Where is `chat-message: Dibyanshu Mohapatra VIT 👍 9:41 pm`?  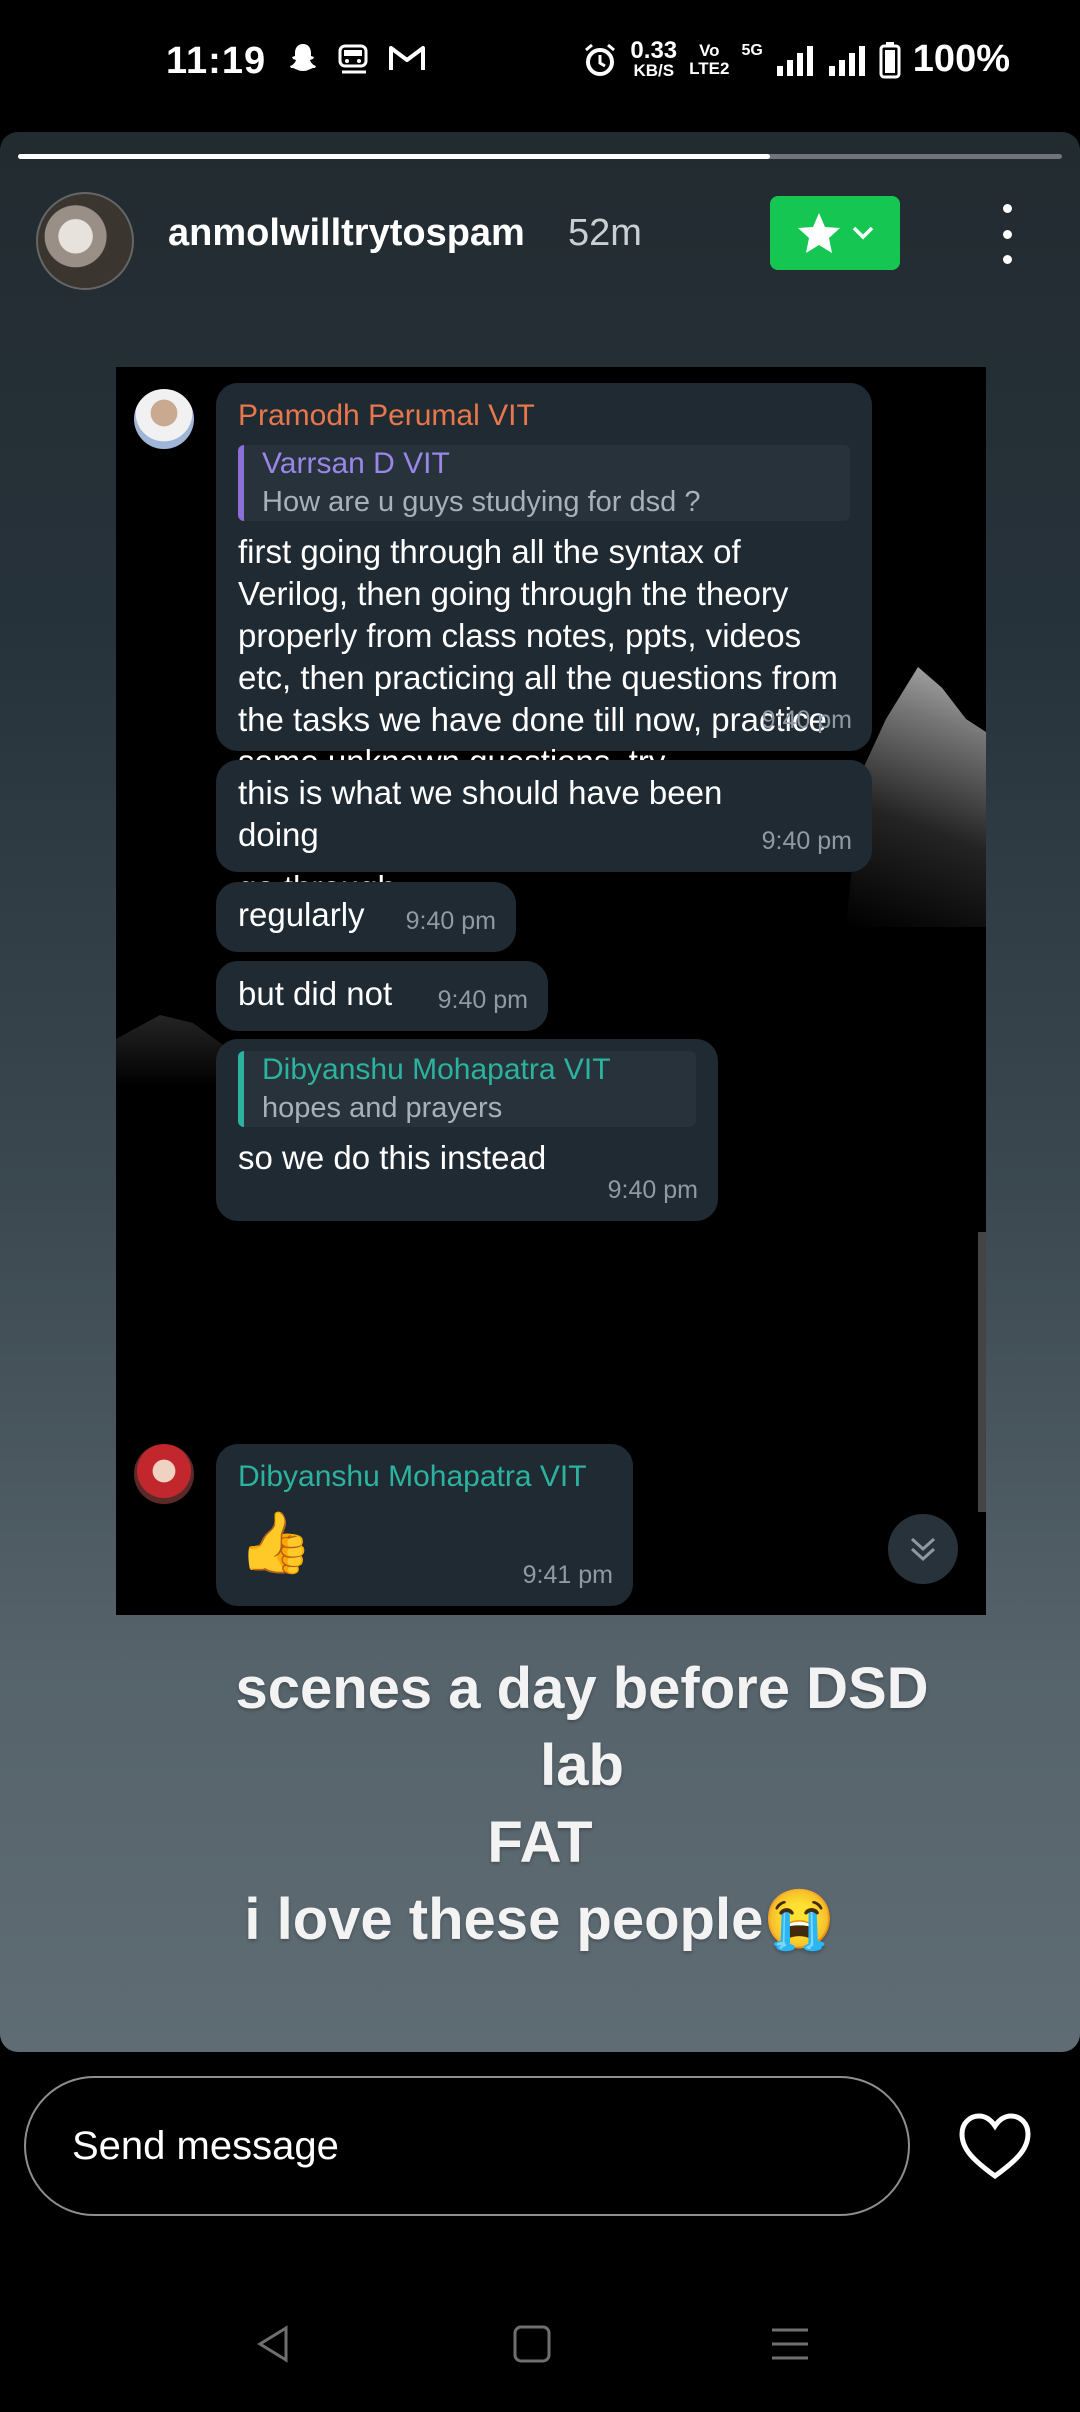
chat-message: Dibyanshu Mohapatra VIT 👍 9:41 pm is located at coordinates (424, 1525).